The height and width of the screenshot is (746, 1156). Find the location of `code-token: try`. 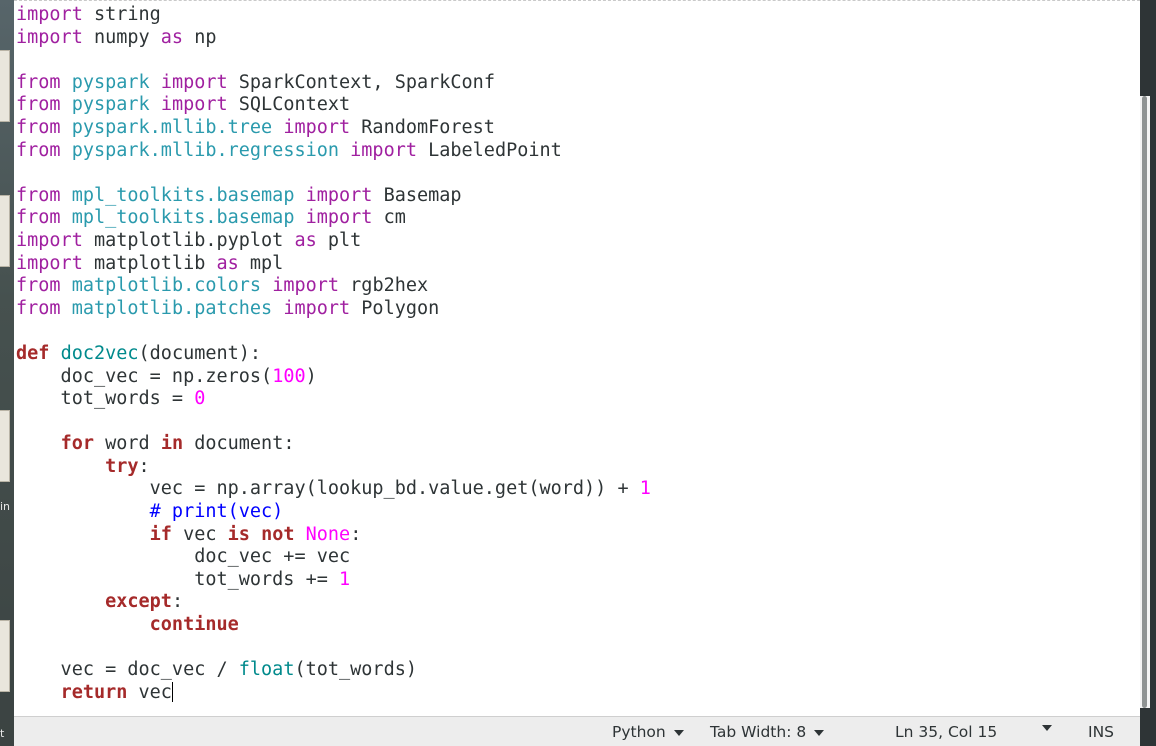

code-token: try is located at coordinates (122, 466).